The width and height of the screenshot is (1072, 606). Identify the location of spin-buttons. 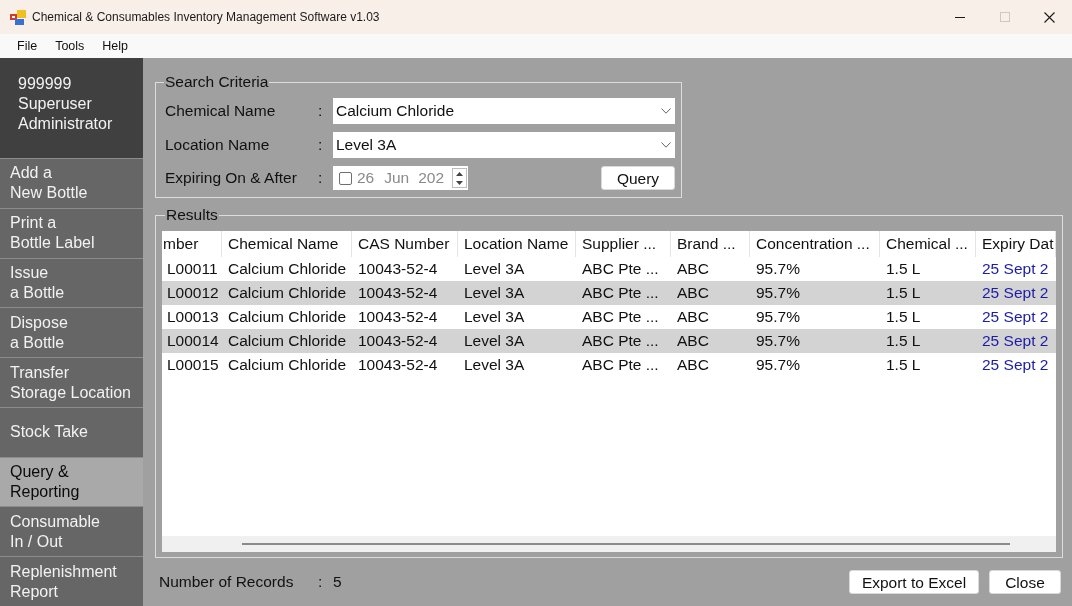
(459, 178).